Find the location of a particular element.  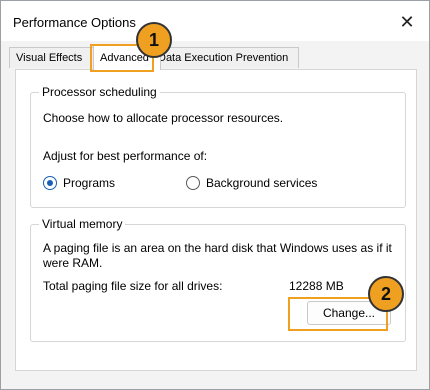

virtual-memory-legend: Virtual memory is located at coordinates (82, 224).